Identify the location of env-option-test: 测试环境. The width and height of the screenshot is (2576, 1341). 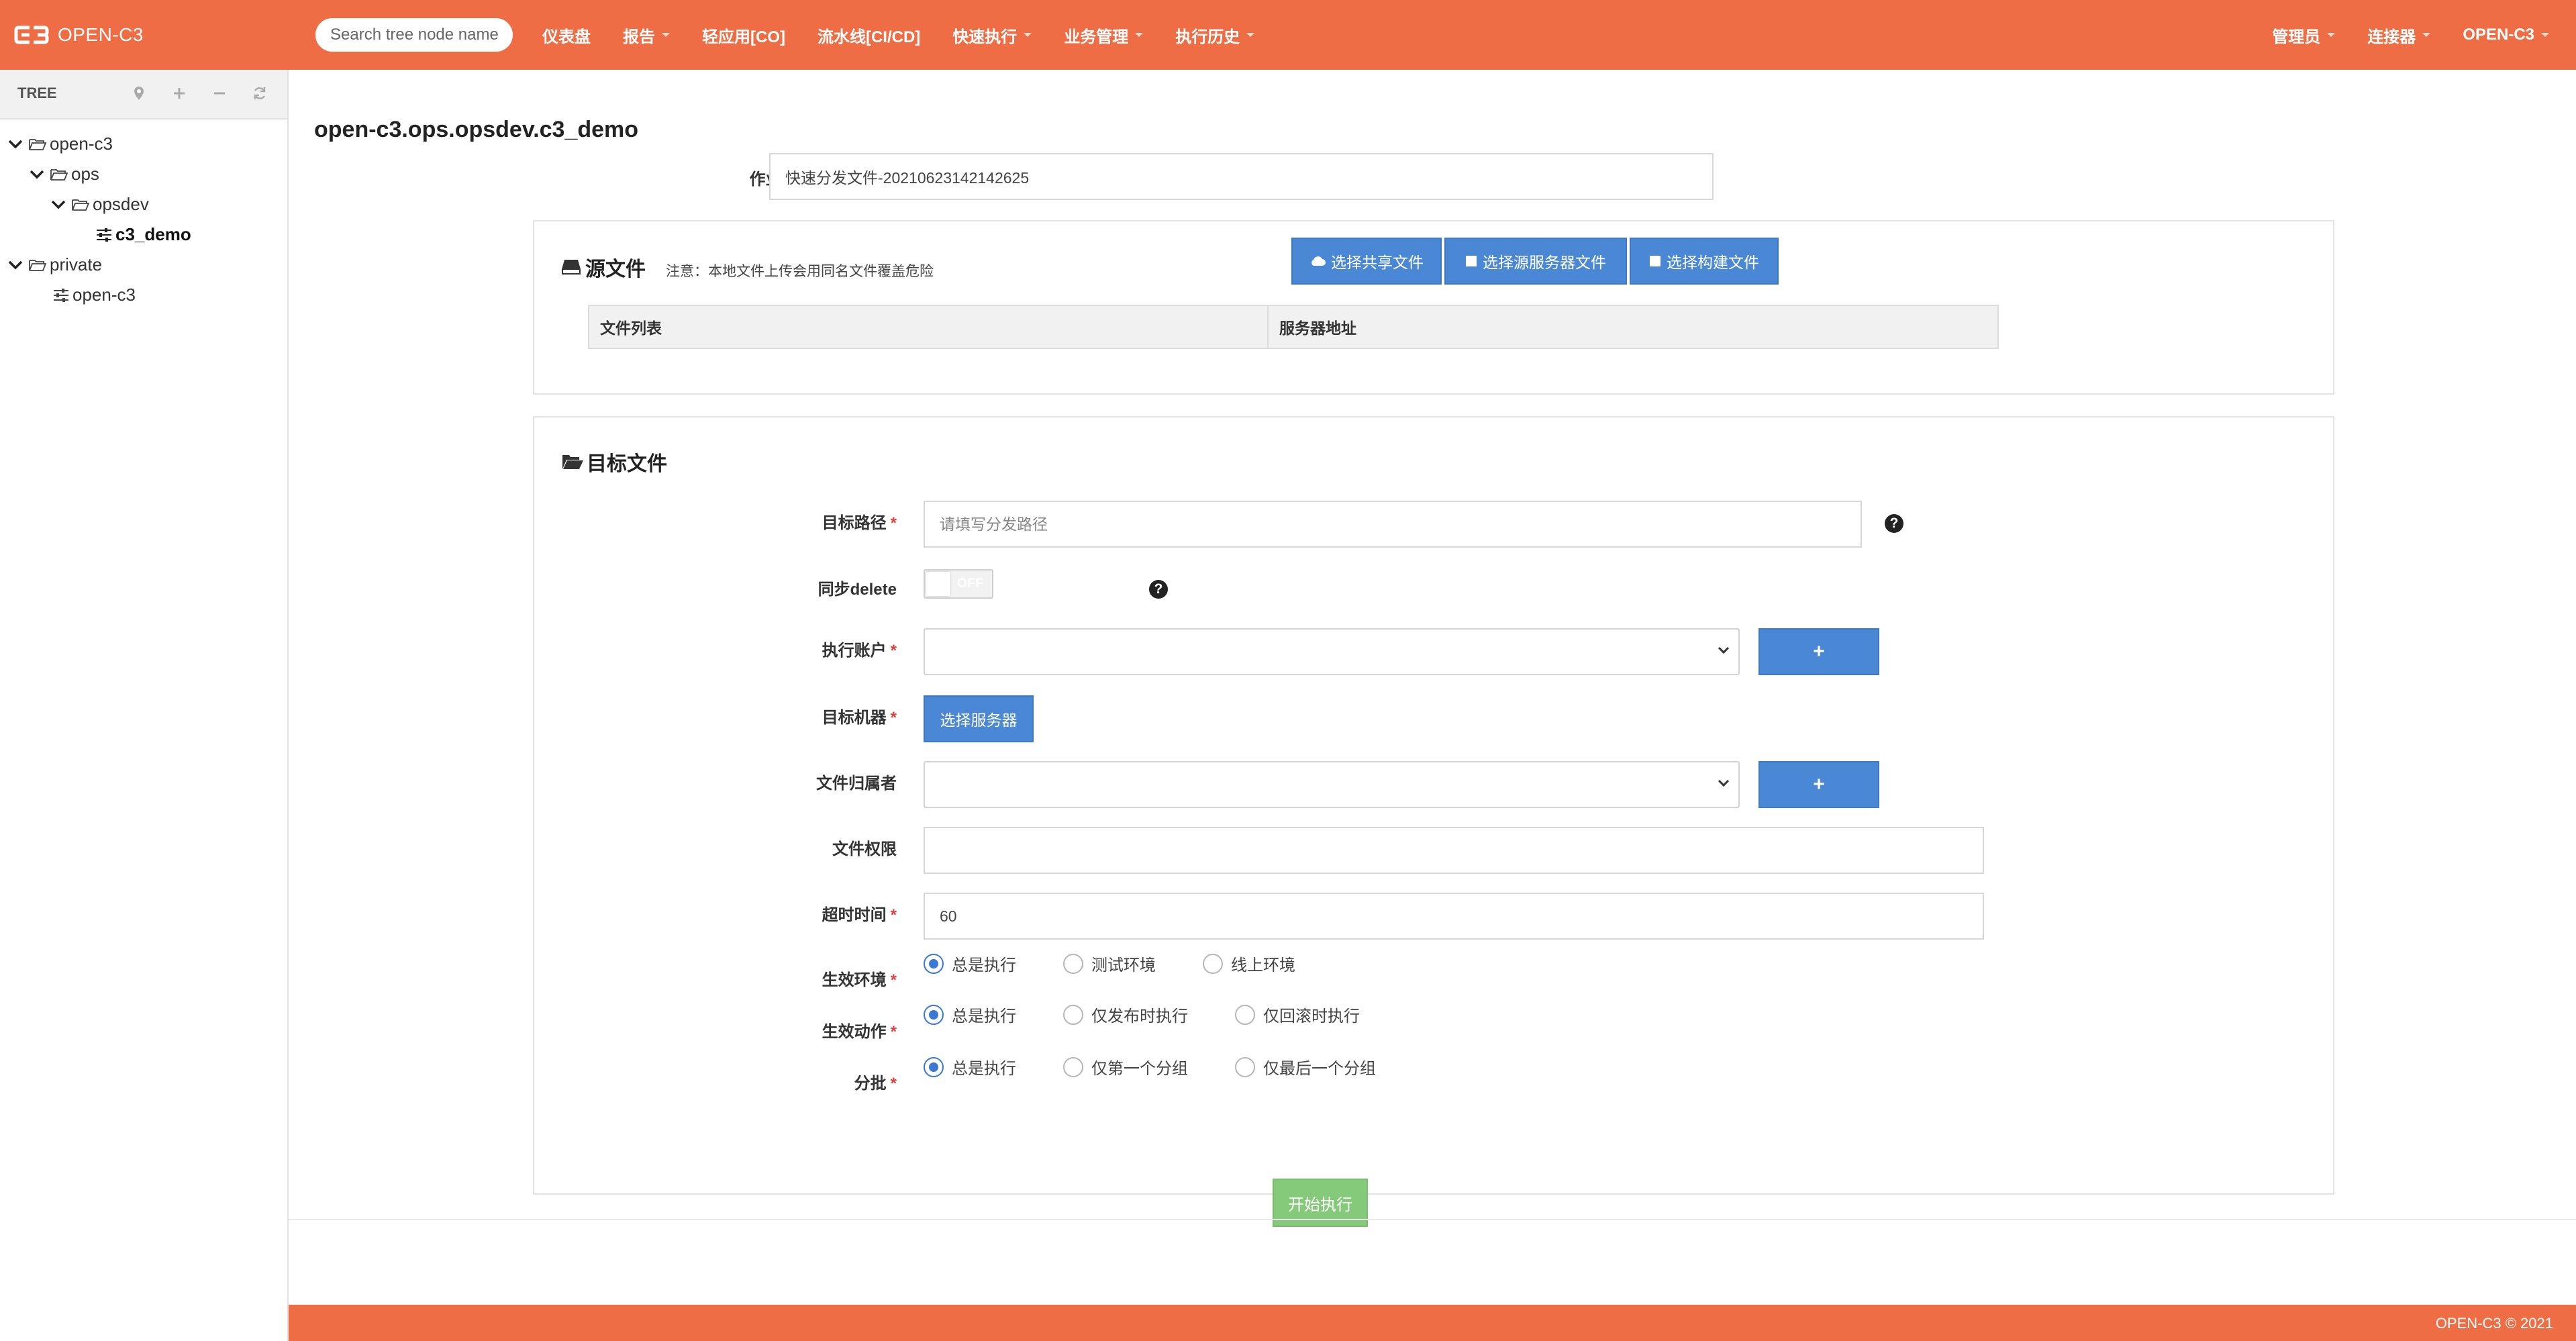
(1133, 963).